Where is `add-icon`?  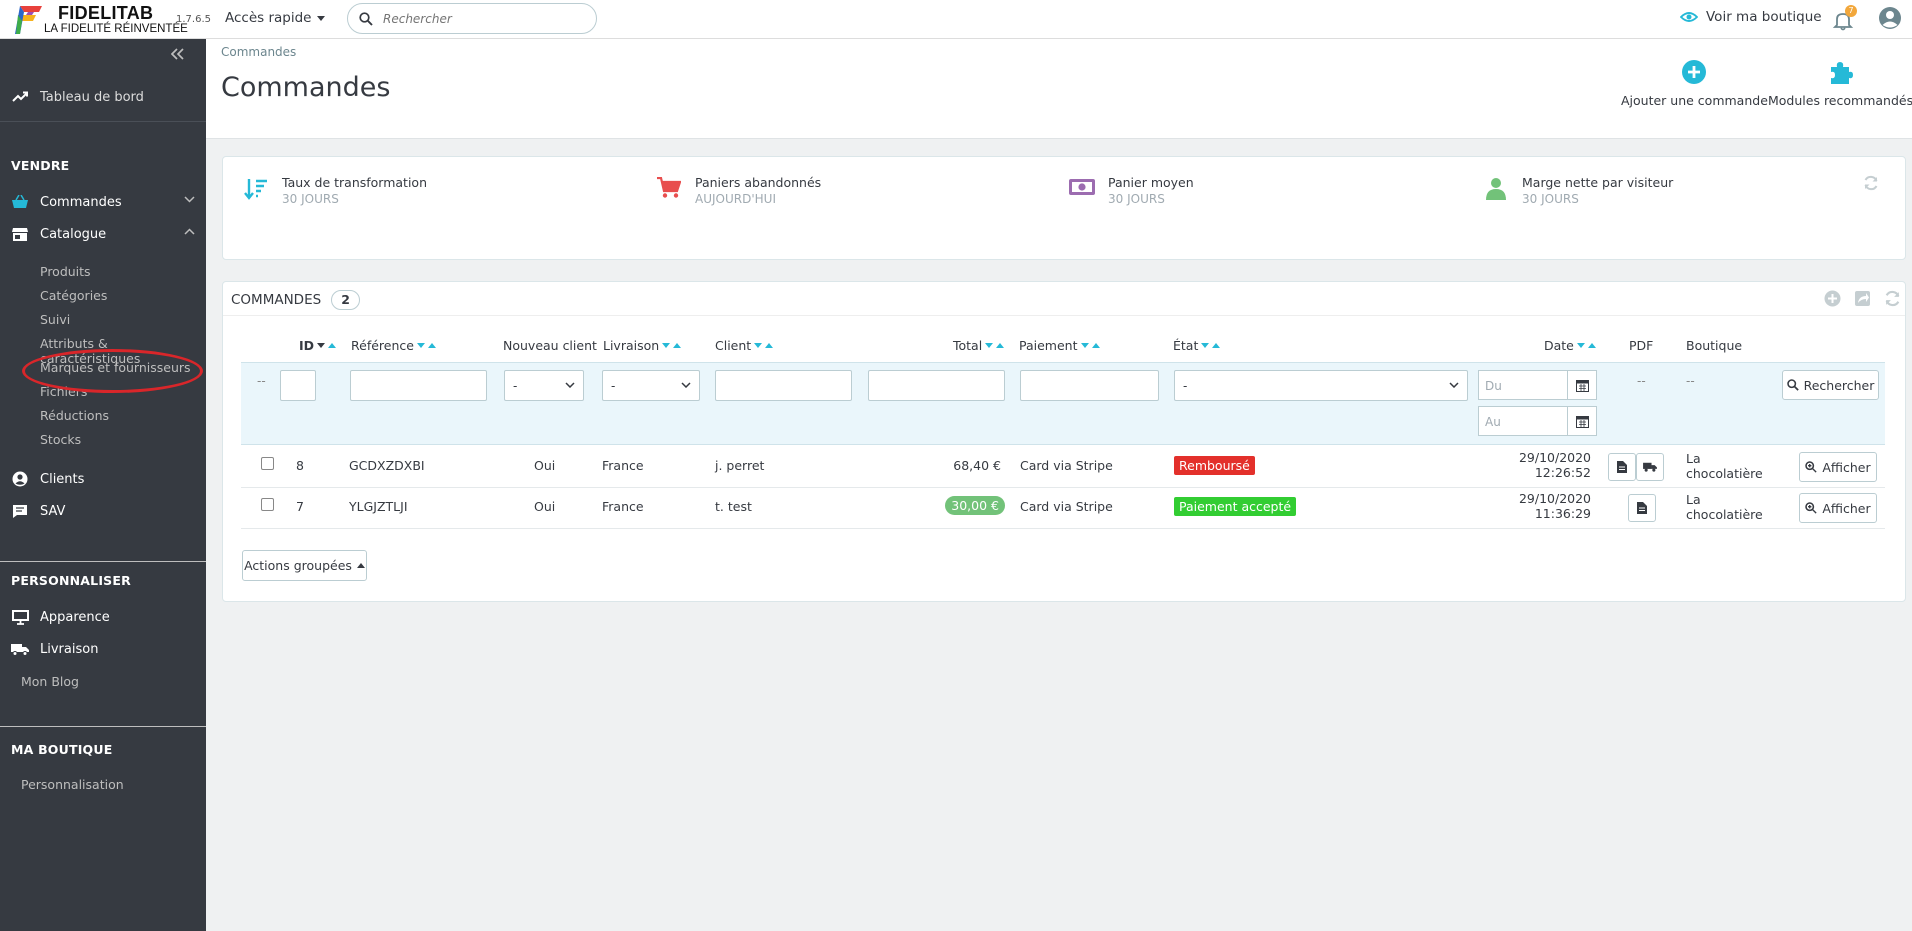
add-icon is located at coordinates (1832, 298).